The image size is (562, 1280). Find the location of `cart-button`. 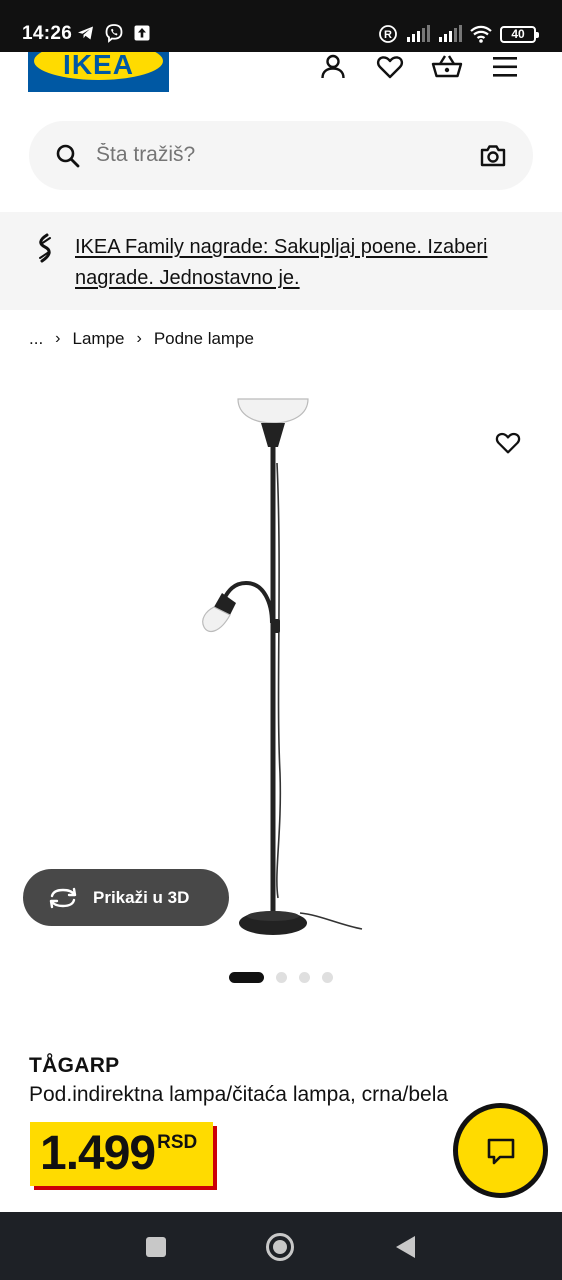

cart-button is located at coordinates (447, 67).